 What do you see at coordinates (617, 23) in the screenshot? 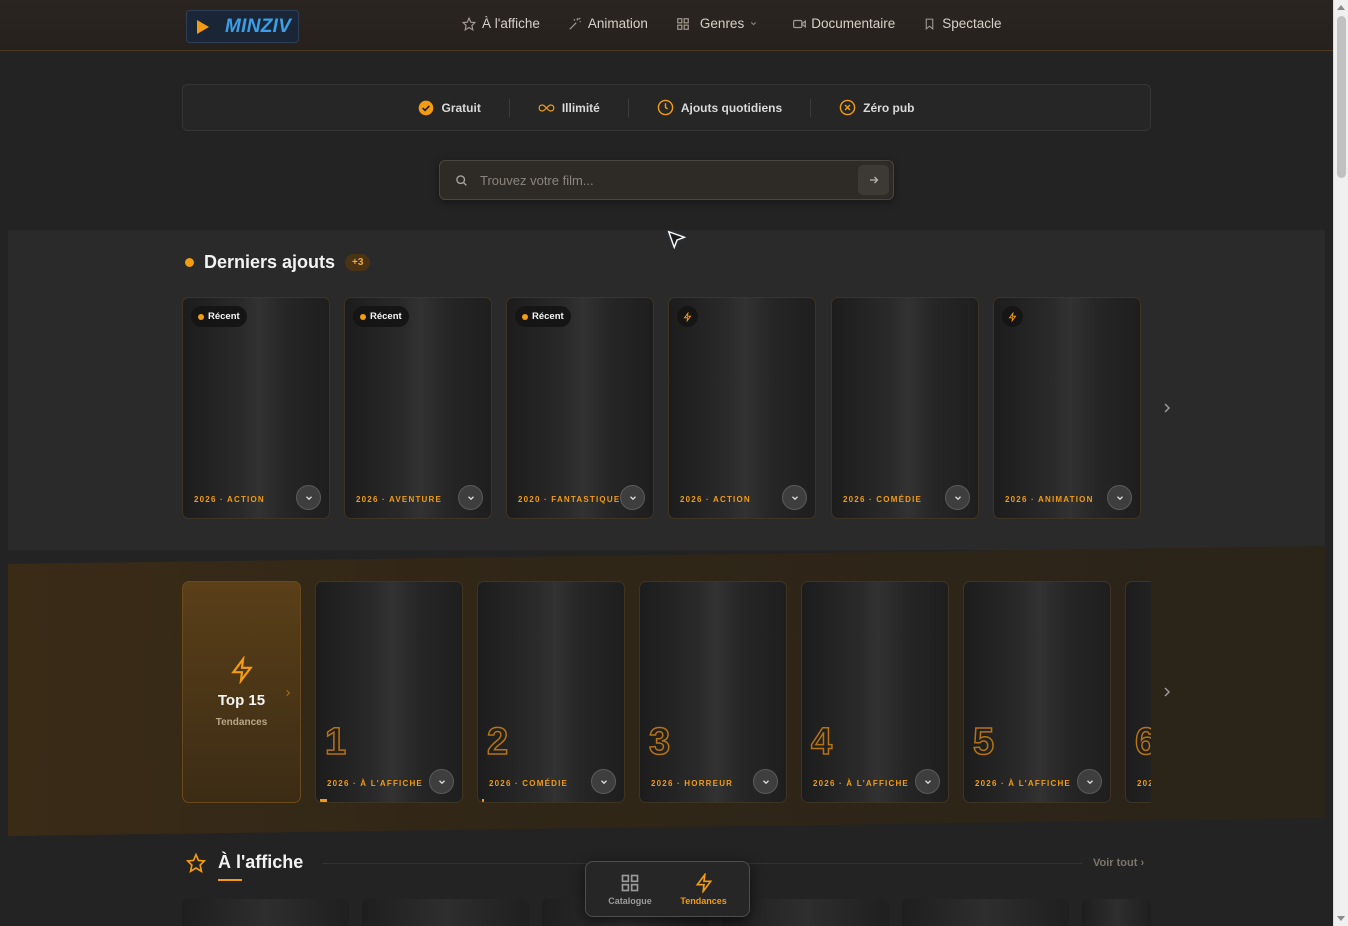
I see `nav-label: Animation` at bounding box center [617, 23].